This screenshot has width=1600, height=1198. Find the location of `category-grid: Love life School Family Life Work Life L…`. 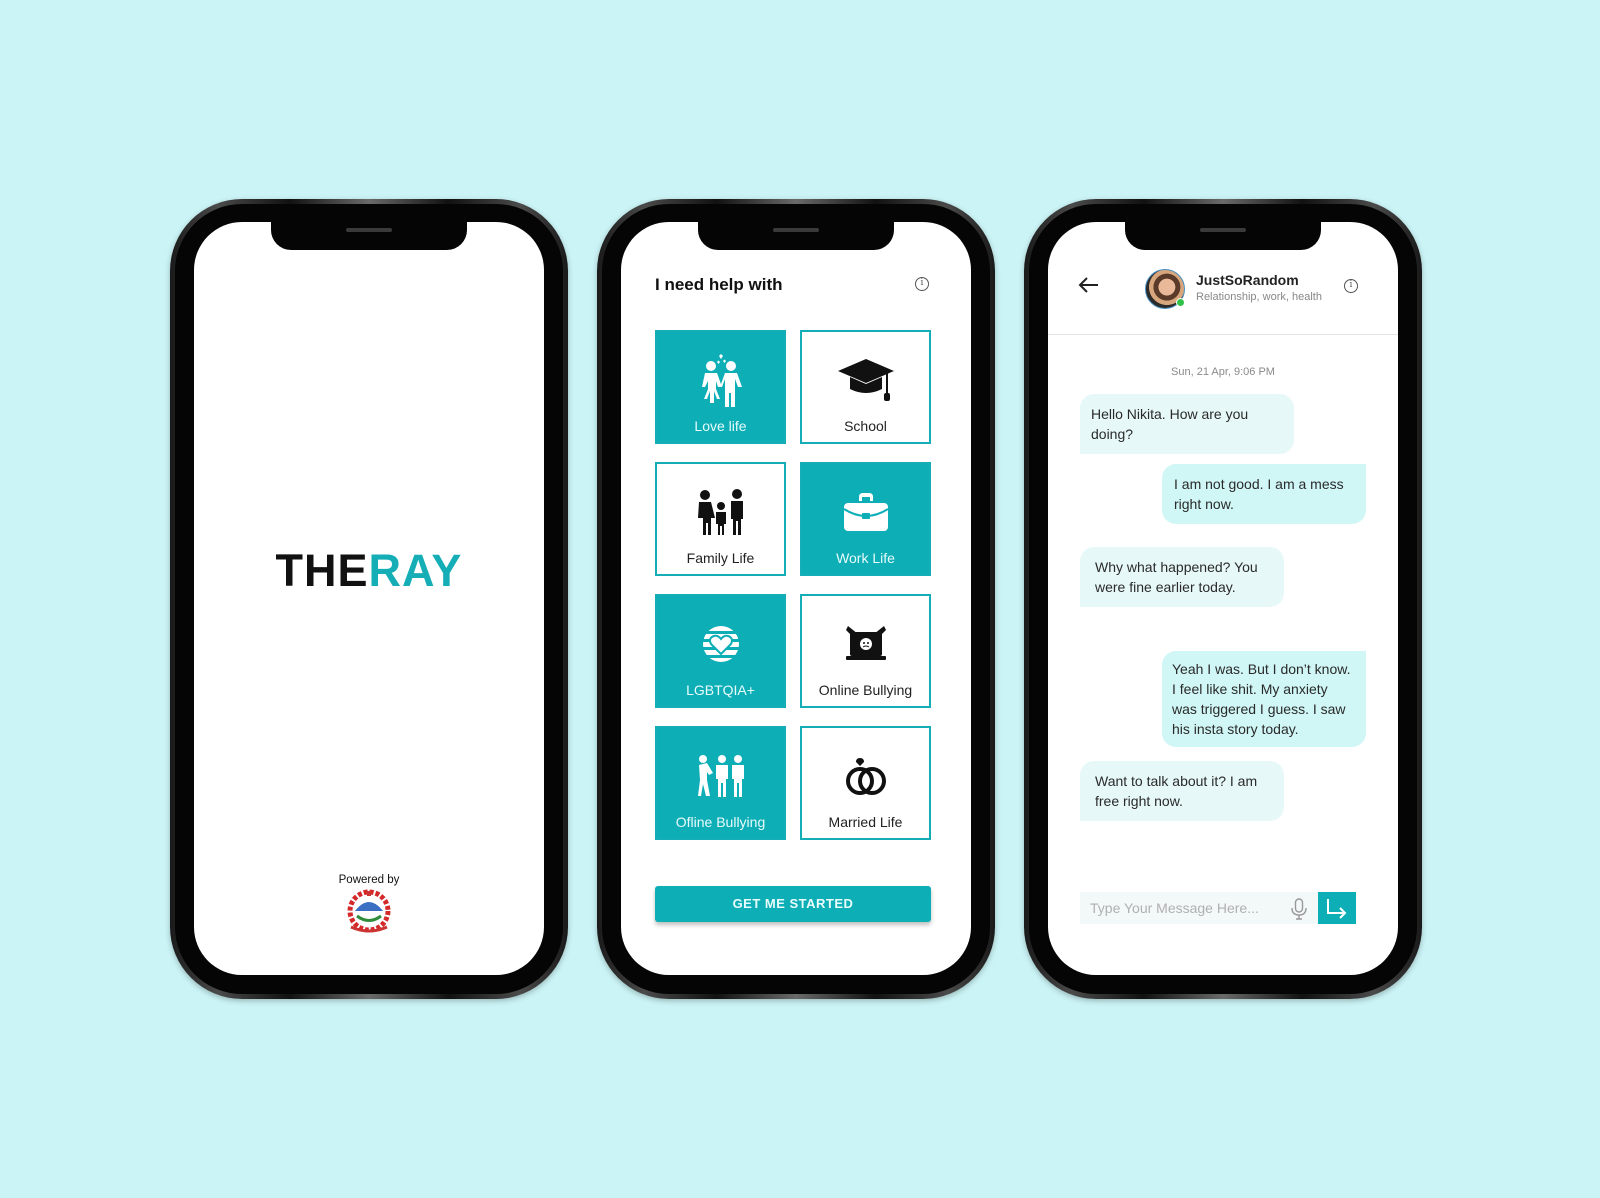

category-grid: Love life School Family Life Work Life L… is located at coordinates (793, 585).